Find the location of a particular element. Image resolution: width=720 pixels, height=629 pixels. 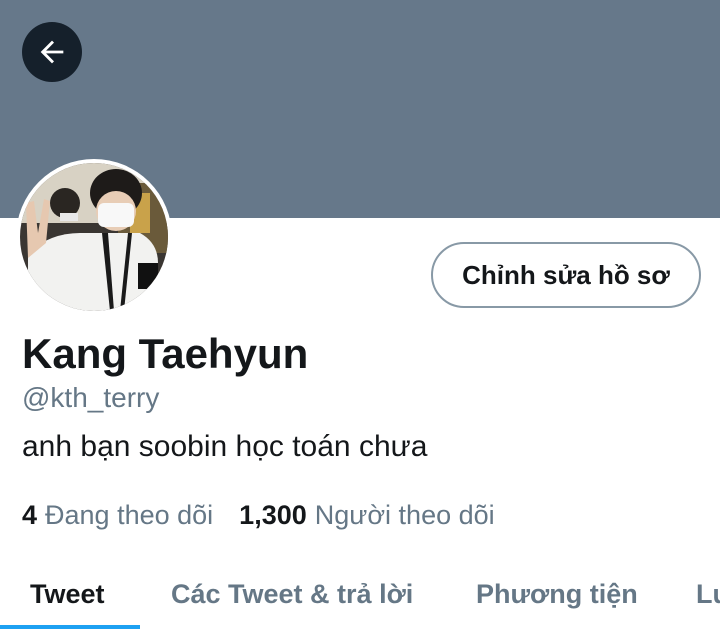

follow-stats: 4 Đang theo dõi 1,300 Người theo dõi is located at coordinates (258, 515).